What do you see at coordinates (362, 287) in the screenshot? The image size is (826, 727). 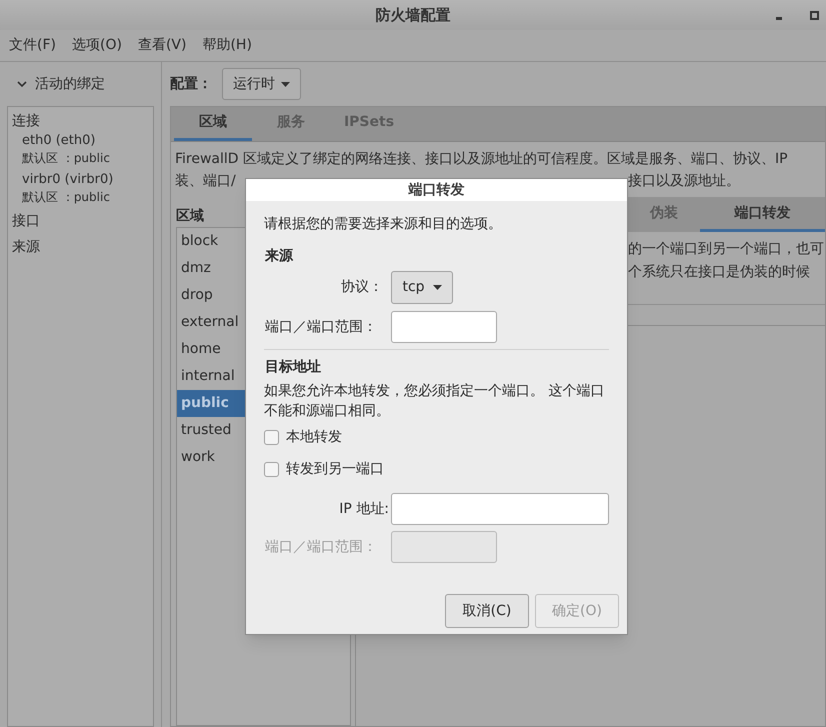 I see `protocol-label: 协议：` at bounding box center [362, 287].